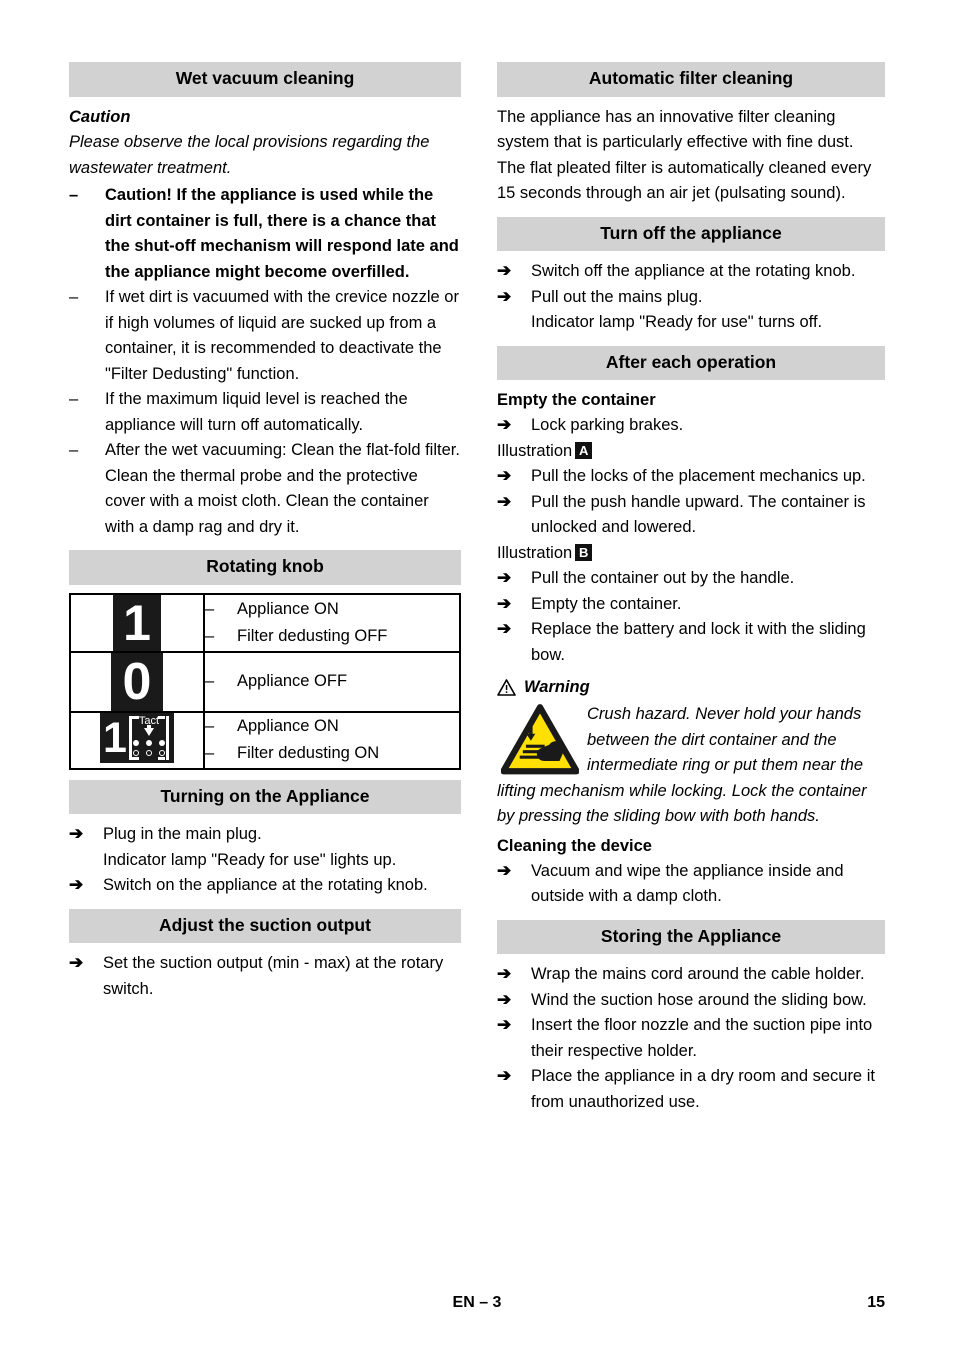 This screenshot has width=954, height=1354. I want to click on section-header-storing-the-appliance: Storing the Appliance, so click(691, 936).